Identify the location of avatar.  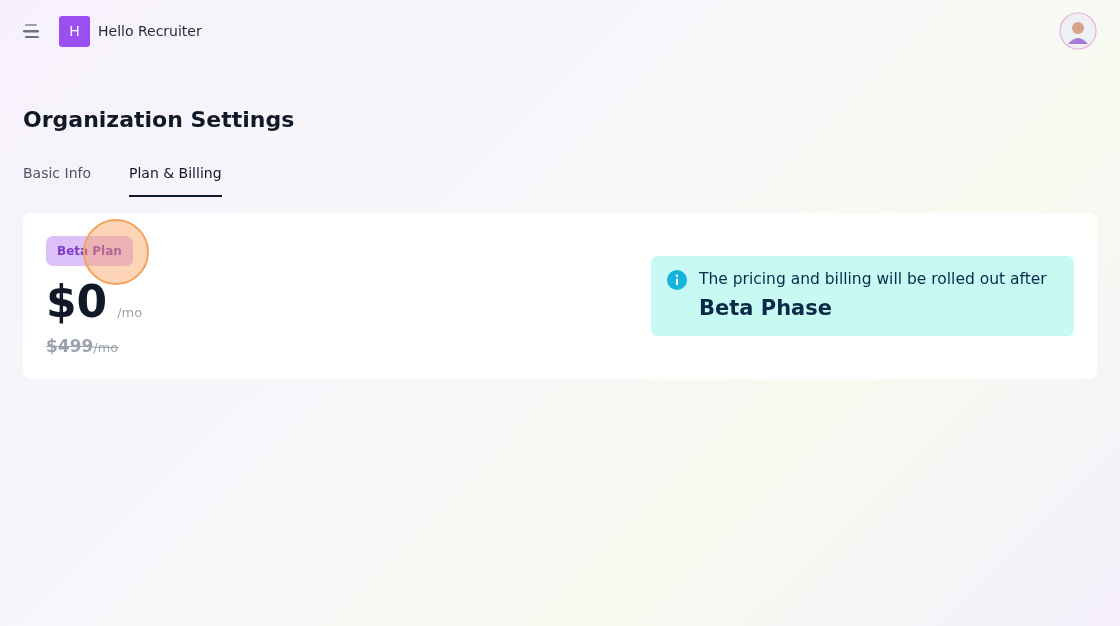
(1078, 31).